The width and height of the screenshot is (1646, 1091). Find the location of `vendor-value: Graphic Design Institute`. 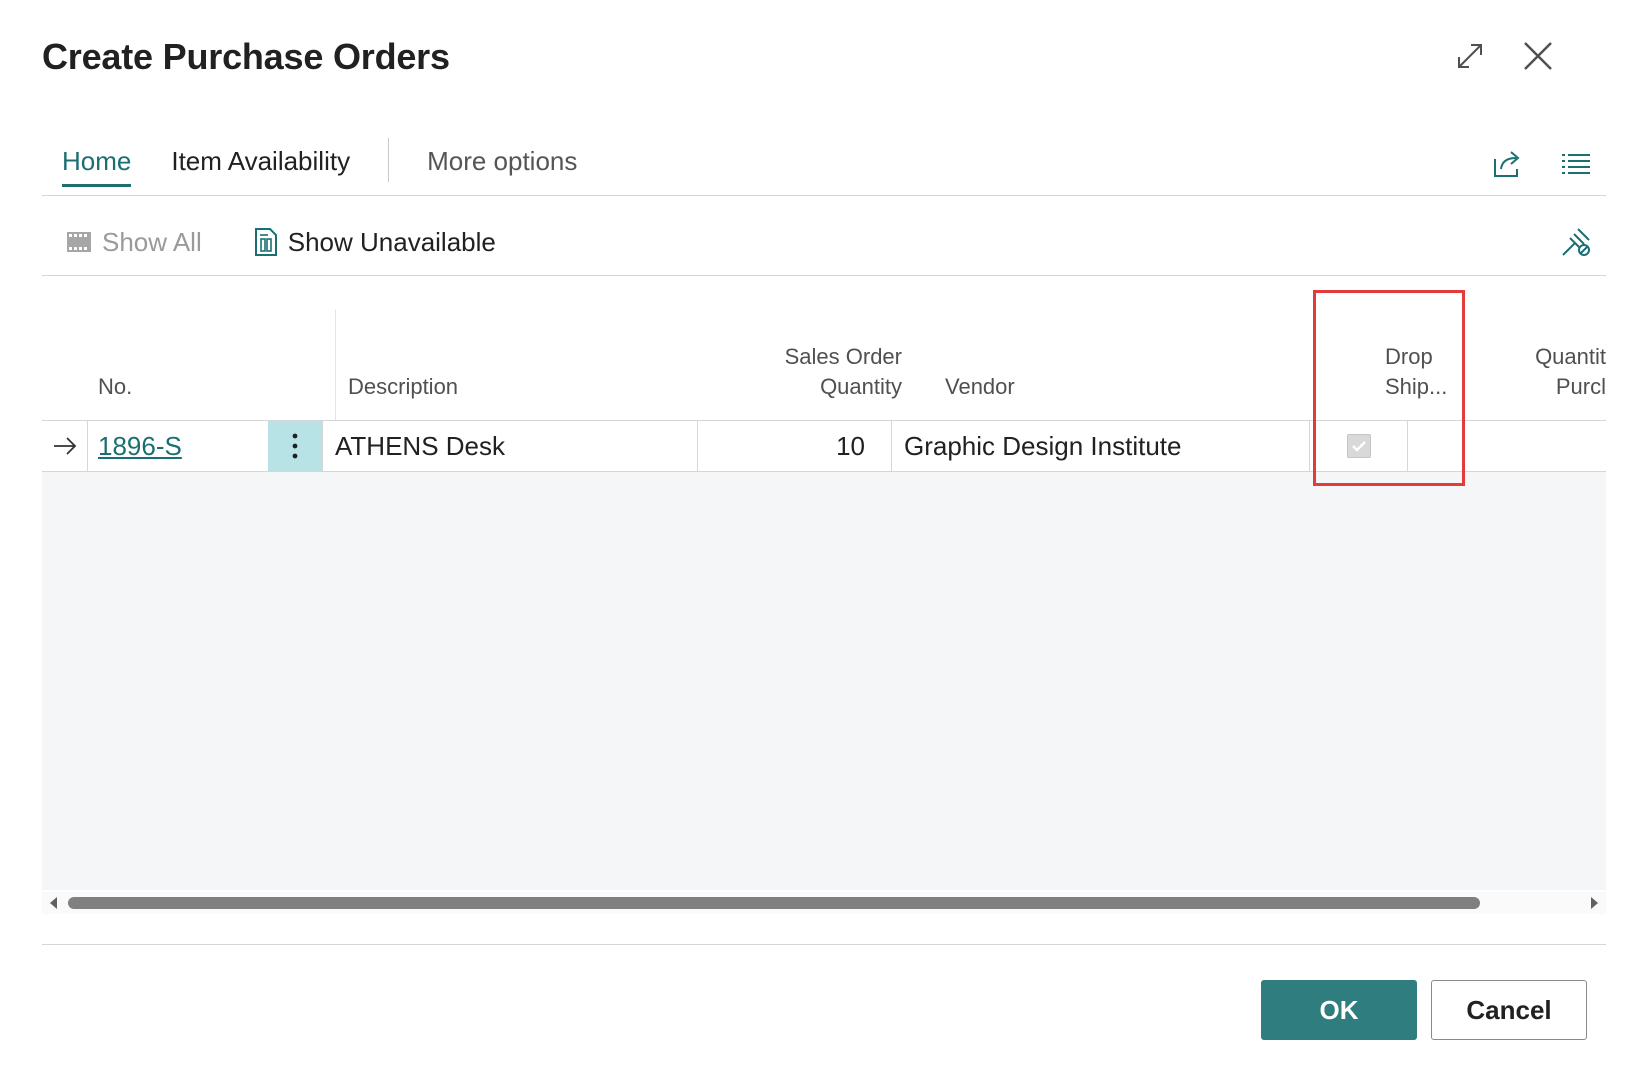

vendor-value: Graphic Design Institute is located at coordinates (1043, 445).